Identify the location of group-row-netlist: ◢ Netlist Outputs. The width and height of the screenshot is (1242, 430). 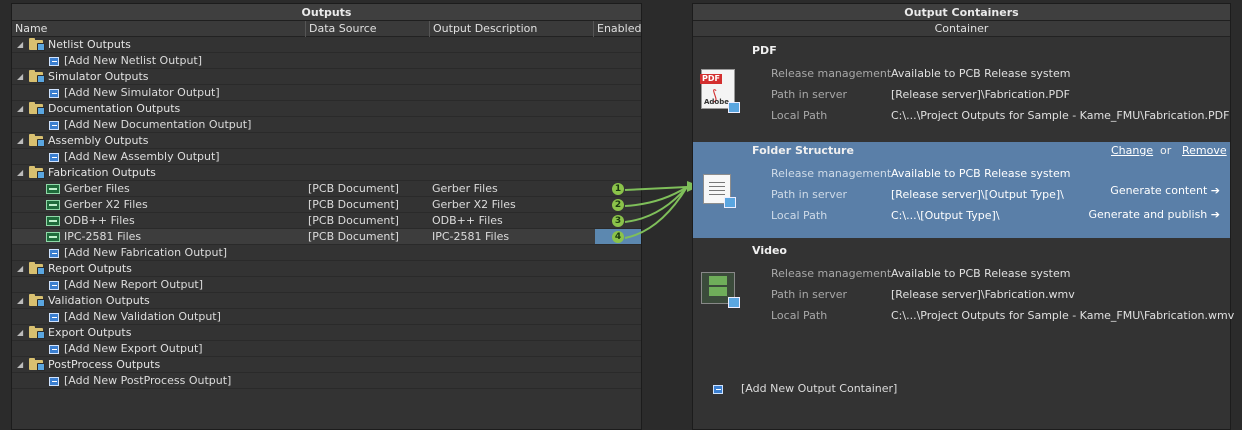
(326, 45).